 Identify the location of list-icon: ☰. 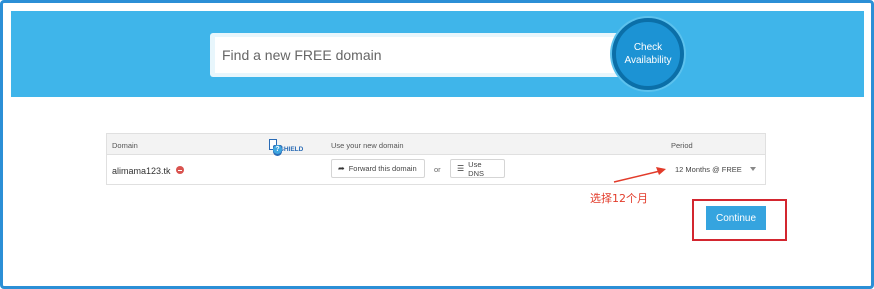
(461, 168).